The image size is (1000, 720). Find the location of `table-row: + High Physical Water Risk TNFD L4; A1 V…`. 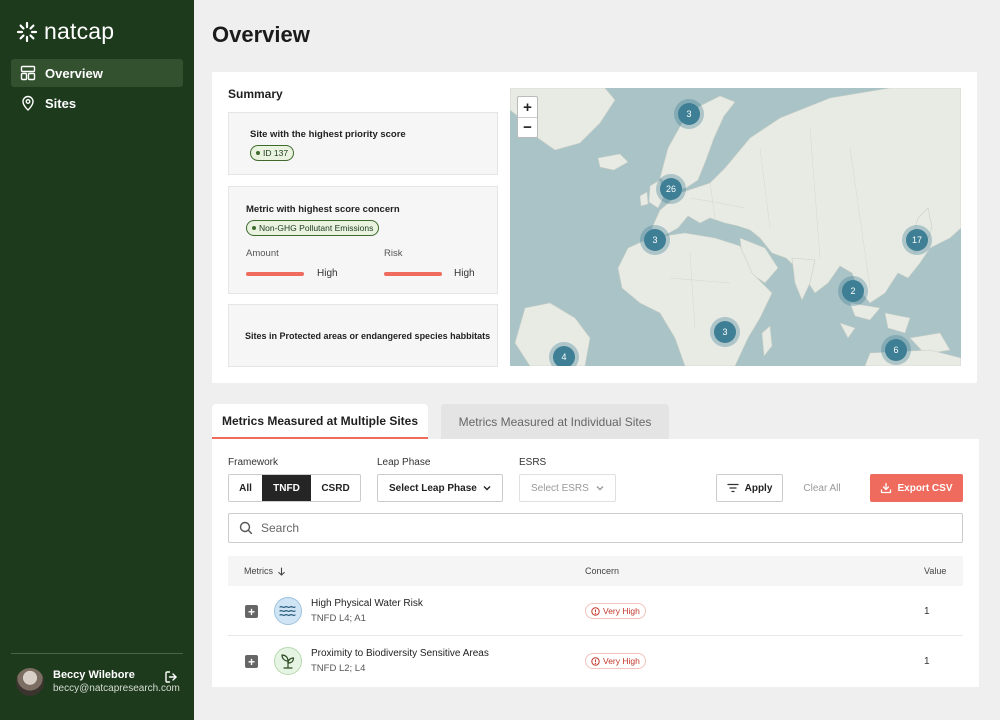

table-row: + High Physical Water Risk TNFD L4; A1 V… is located at coordinates (595, 611).